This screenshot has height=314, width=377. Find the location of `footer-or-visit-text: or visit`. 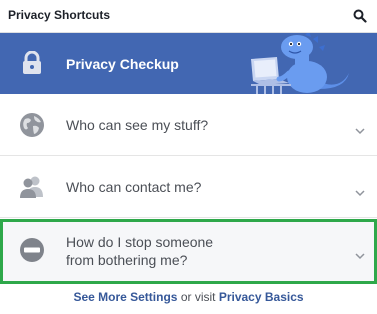

footer-or-visit-text: or visit is located at coordinates (198, 297).